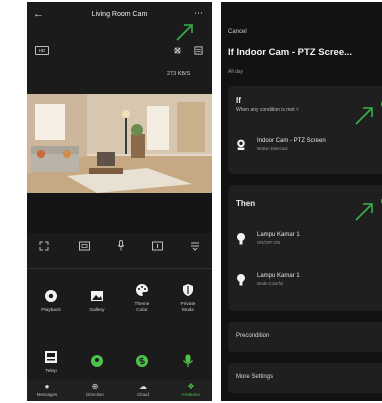 This screenshot has width=382, height=403. I want to click on bell-icon: ●, so click(47, 386).